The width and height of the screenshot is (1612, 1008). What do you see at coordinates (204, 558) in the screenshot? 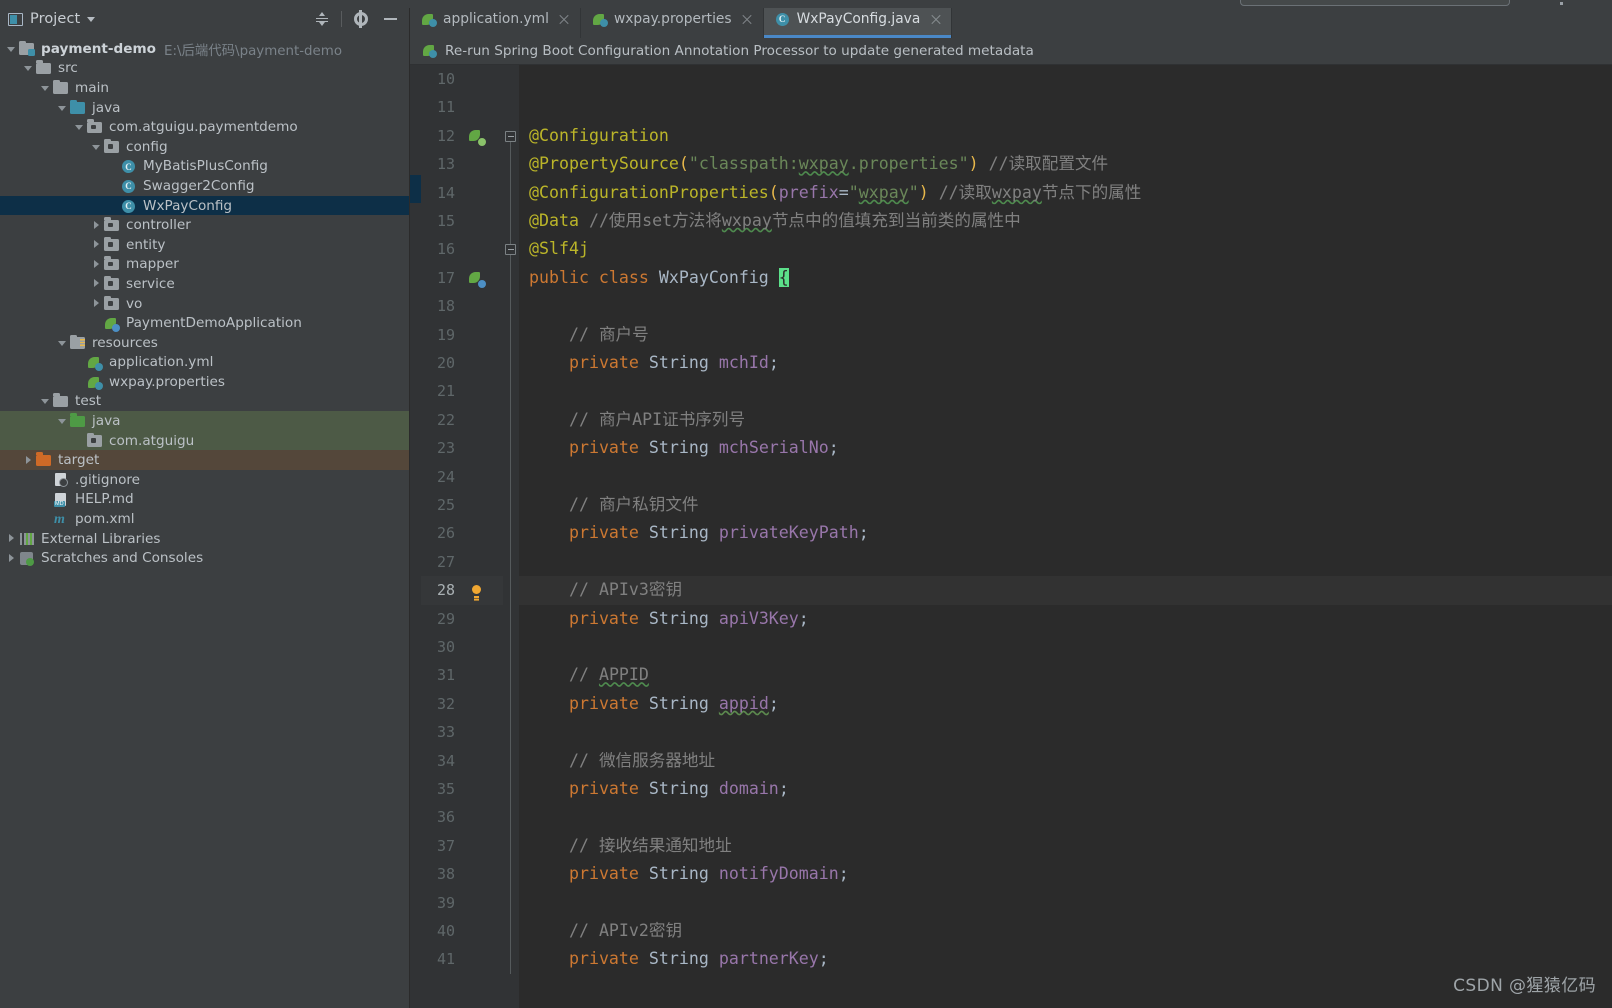
I see `tree-item-scratches-and-consoles: Scratches and Consoles` at bounding box center [204, 558].